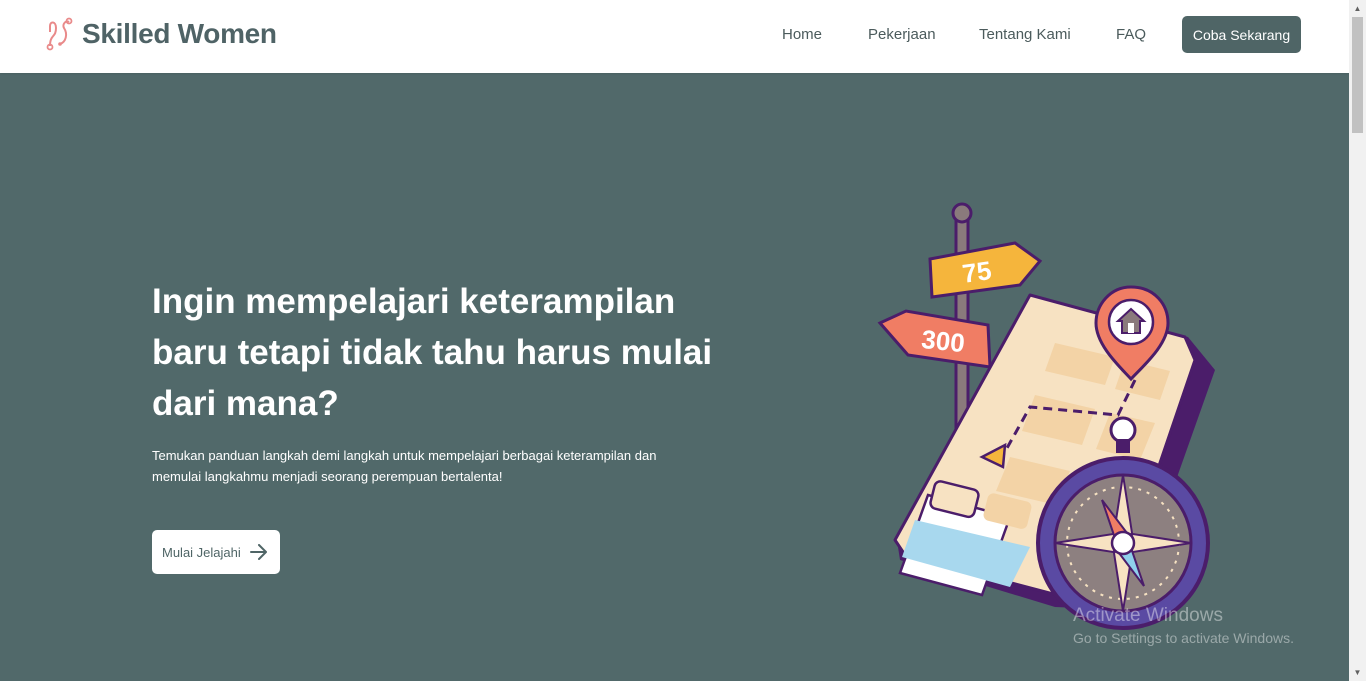 Image resolution: width=1366 pixels, height=681 pixels. What do you see at coordinates (179, 33) in the screenshot?
I see `brand-name: Skilled Women` at bounding box center [179, 33].